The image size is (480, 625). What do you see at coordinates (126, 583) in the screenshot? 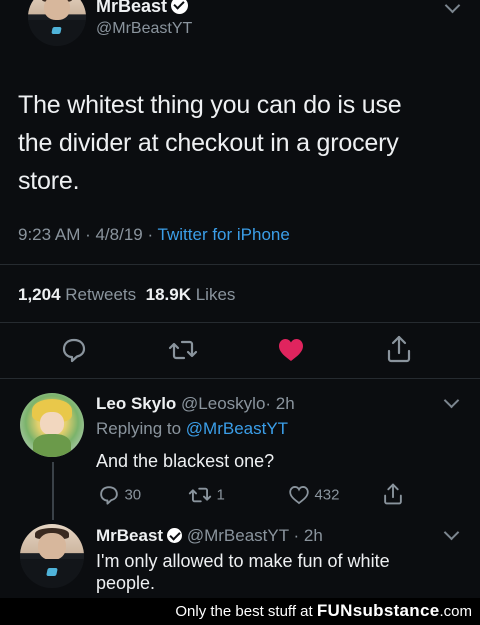
I see `reply2-text-line-2: people.` at bounding box center [126, 583].